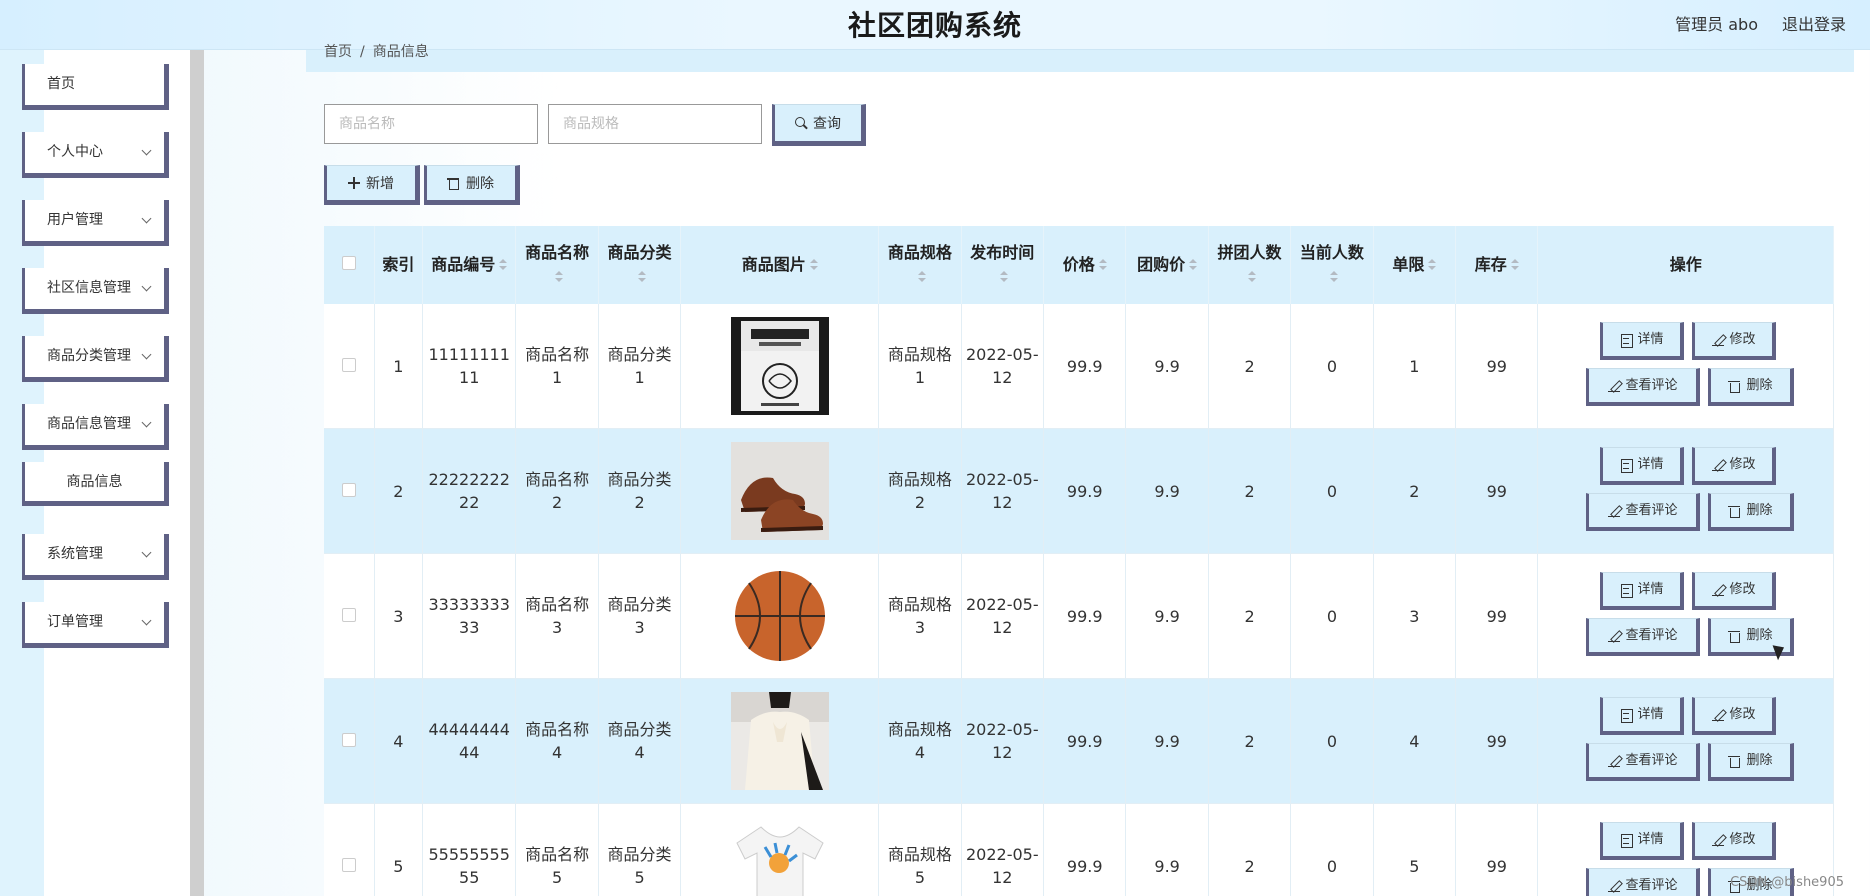 This screenshot has height=896, width=1870. Describe the element at coordinates (1332, 366) in the screenshot. I see `cell-current: 0` at that location.